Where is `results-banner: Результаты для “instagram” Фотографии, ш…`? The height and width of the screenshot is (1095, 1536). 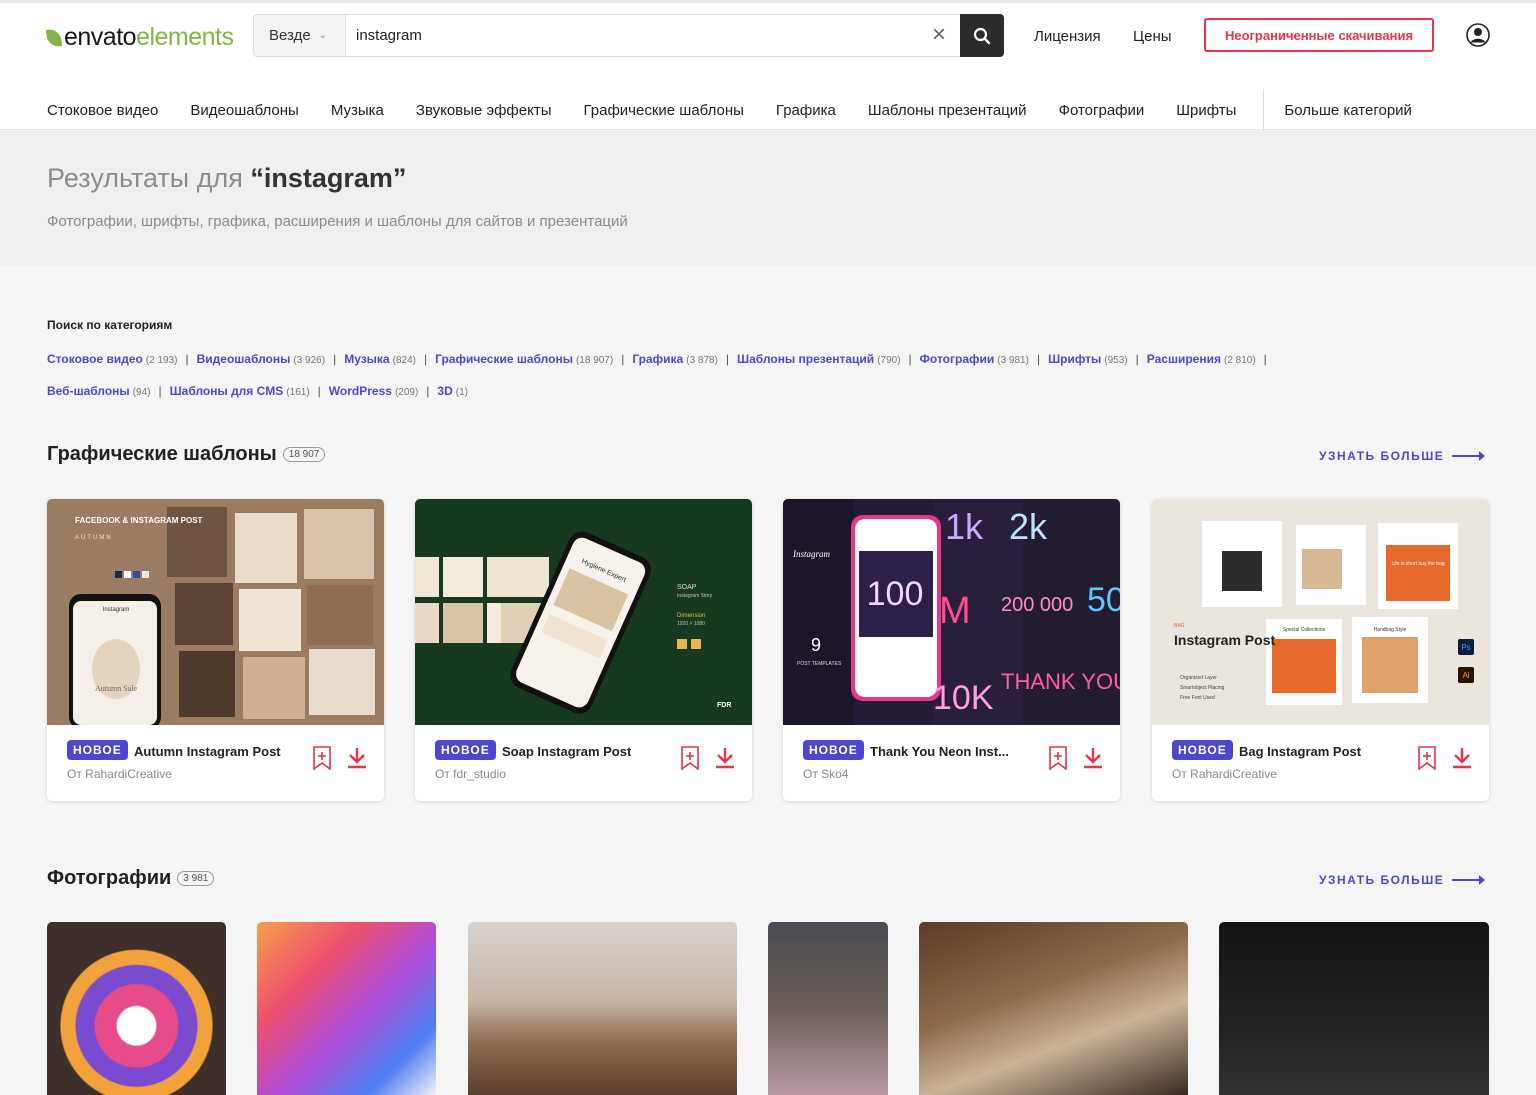
results-banner: Результаты для “instagram” Фотографии, ш… is located at coordinates (768, 198).